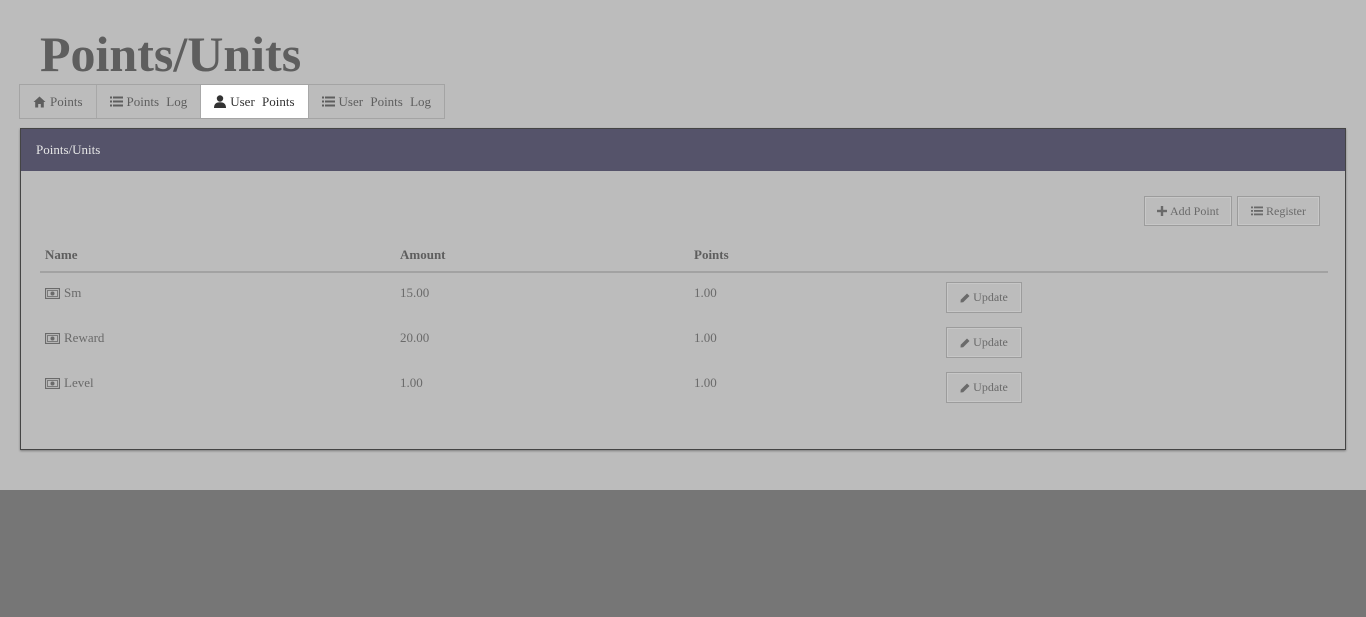  What do you see at coordinates (684, 385) in the screenshot?
I see `table-row: Level 1.00 1.00 Update` at bounding box center [684, 385].